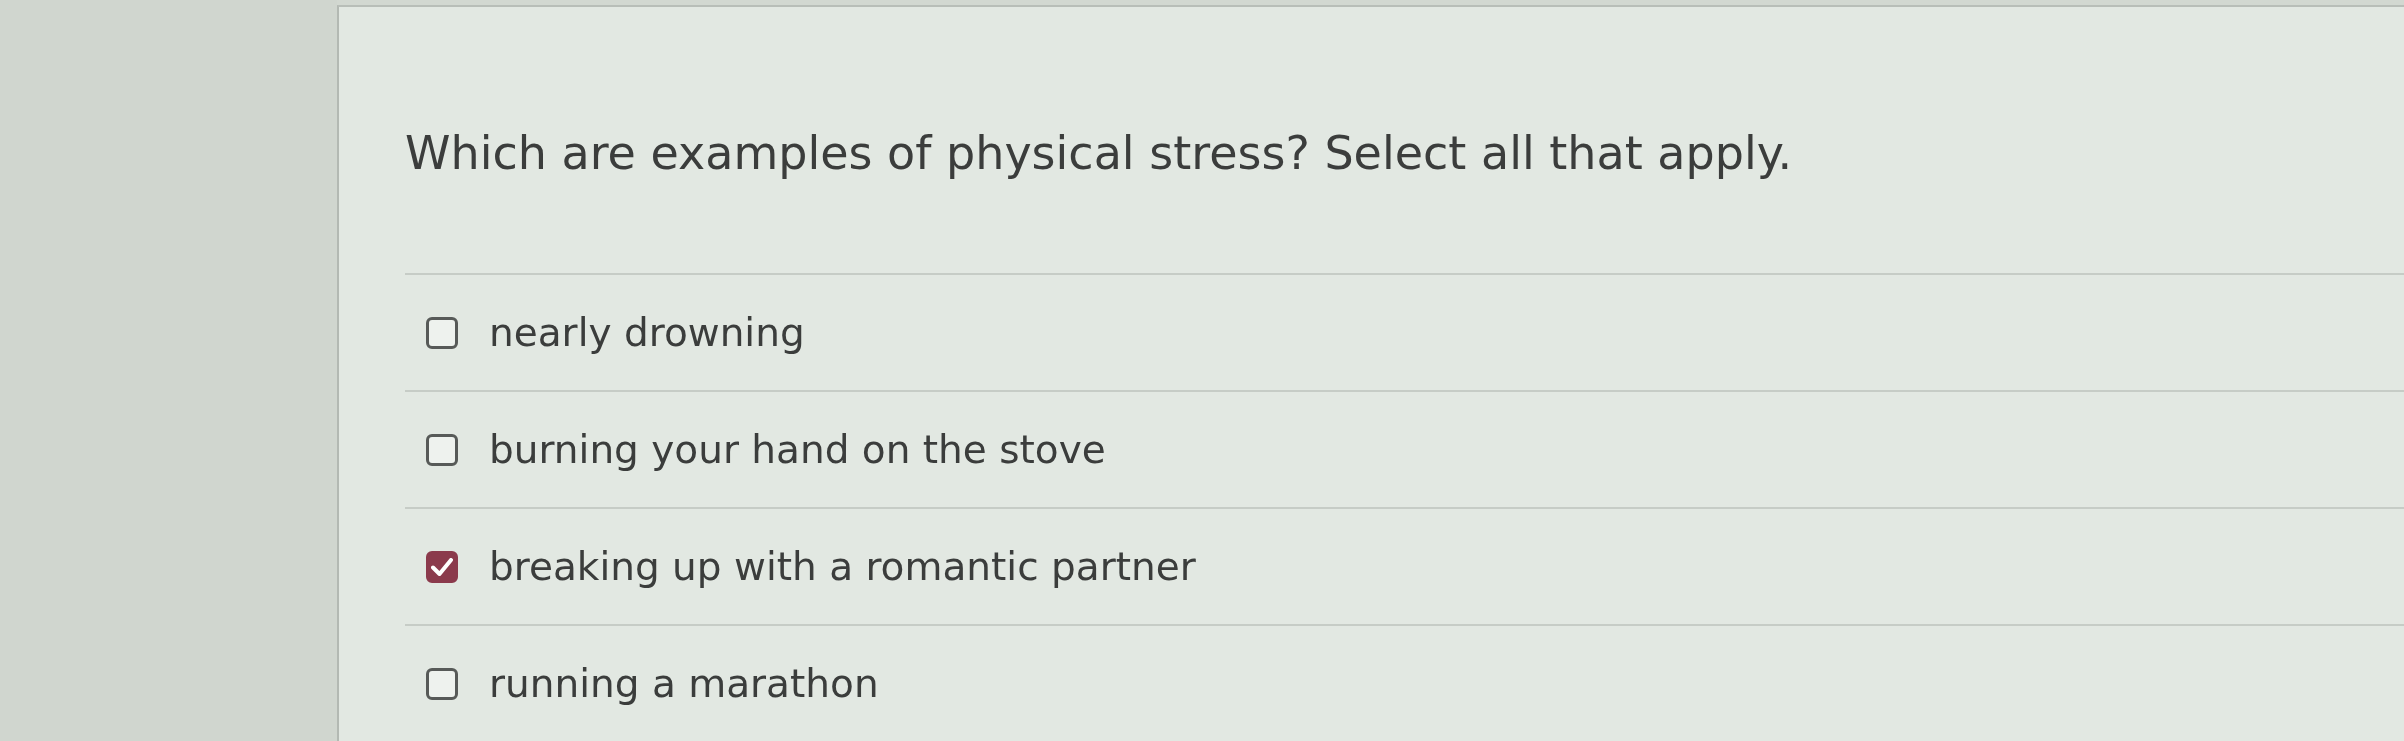  What do you see at coordinates (797, 449) in the screenshot?
I see `option-label: burning your hand on the stove` at bounding box center [797, 449].